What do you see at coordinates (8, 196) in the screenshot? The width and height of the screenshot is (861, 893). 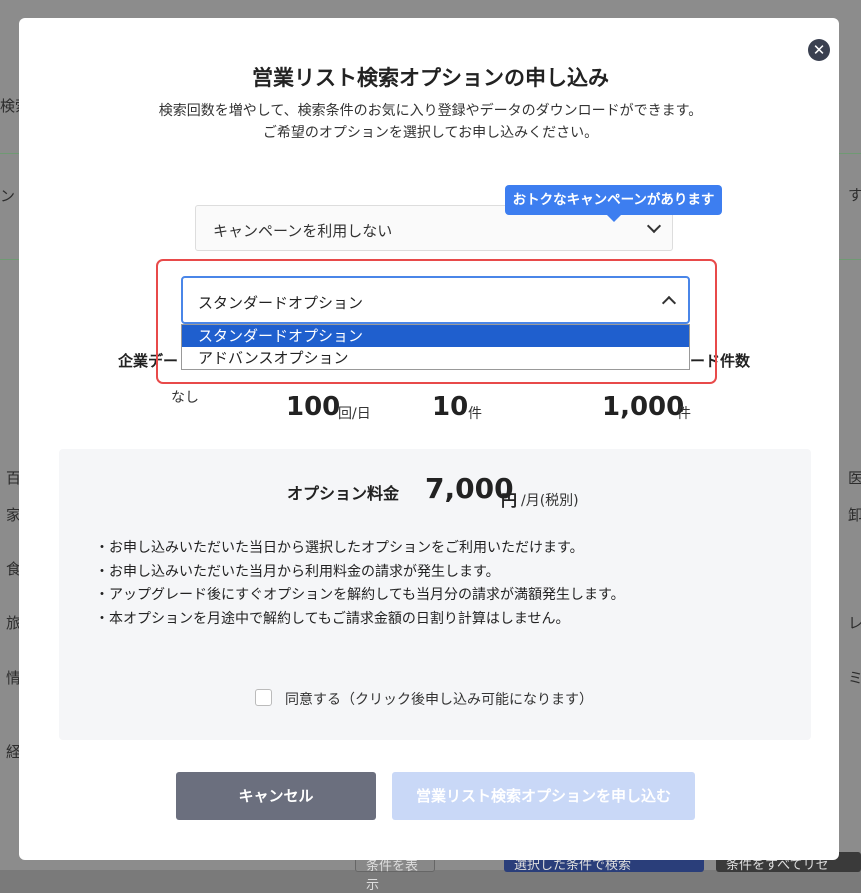 I see `bg-text: ン` at bounding box center [8, 196].